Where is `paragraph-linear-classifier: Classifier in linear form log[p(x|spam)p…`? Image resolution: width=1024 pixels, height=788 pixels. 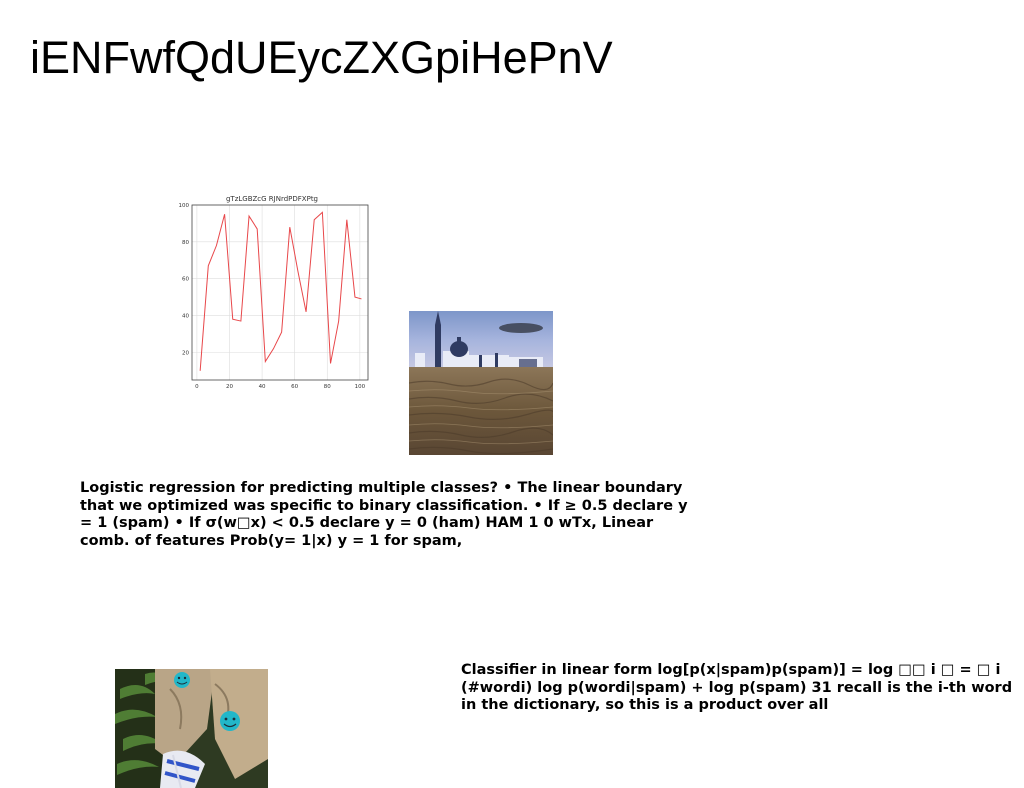
paragraph-linear-classifier: Classifier in linear form log[p(x|spam)p… is located at coordinates (737, 687).